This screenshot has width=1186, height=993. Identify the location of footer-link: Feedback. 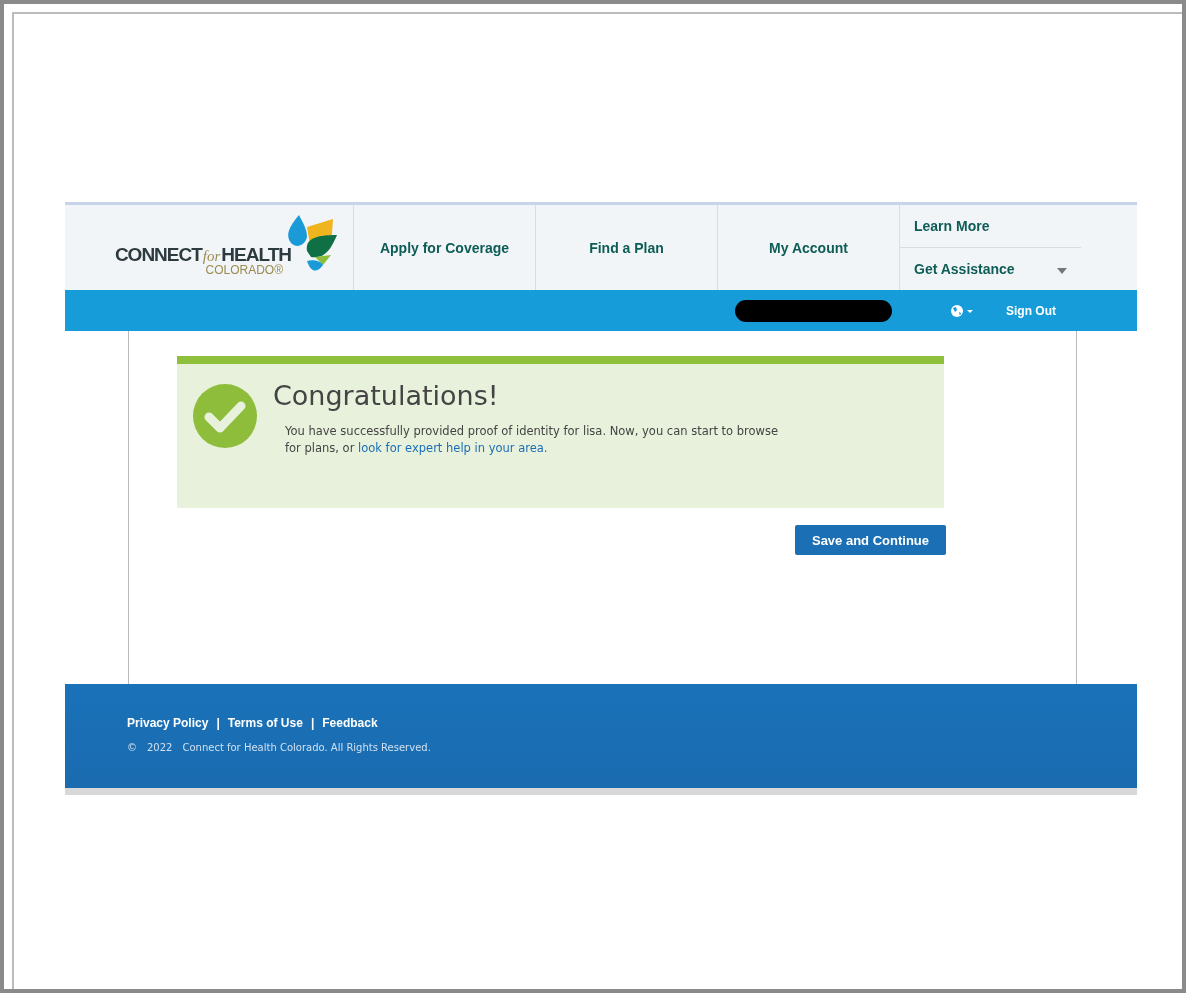
(350, 723).